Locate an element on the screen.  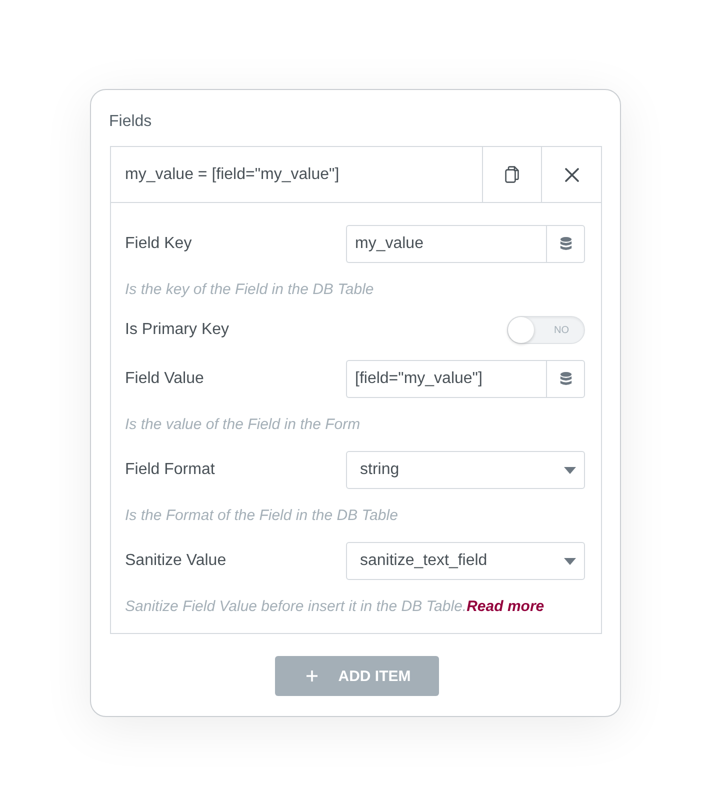
item-title: my_value = [field="my_value"] is located at coordinates (296, 174).